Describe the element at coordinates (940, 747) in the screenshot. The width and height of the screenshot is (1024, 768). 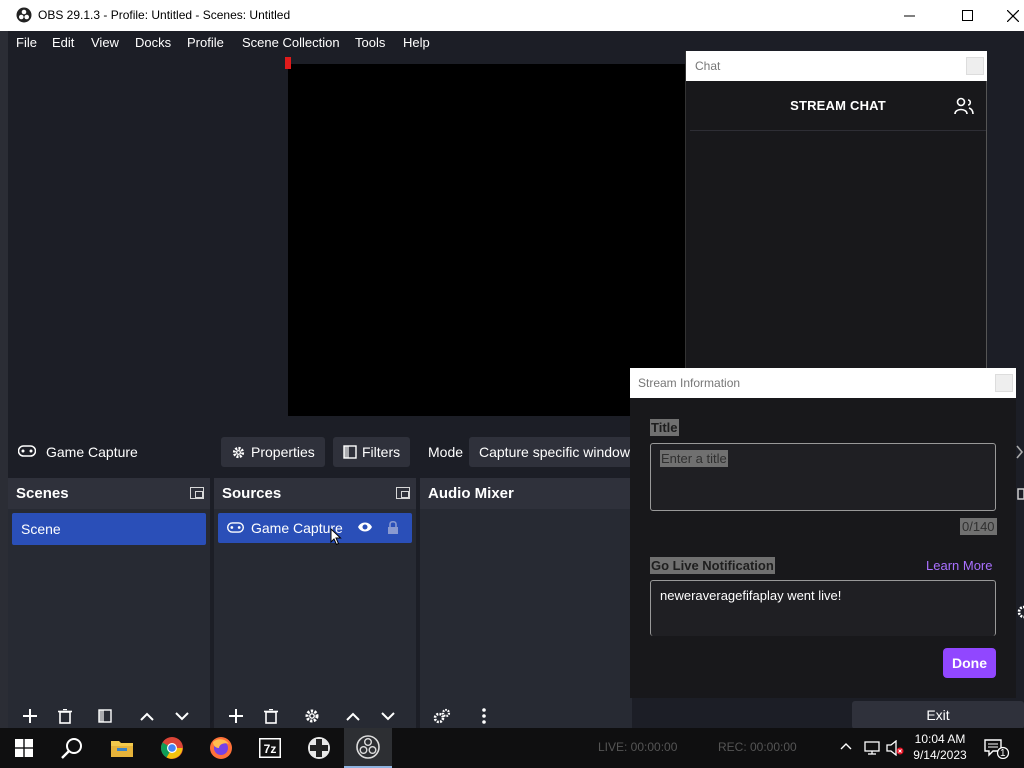
I see `clock: 10:04 AM 9/14/2023` at that location.